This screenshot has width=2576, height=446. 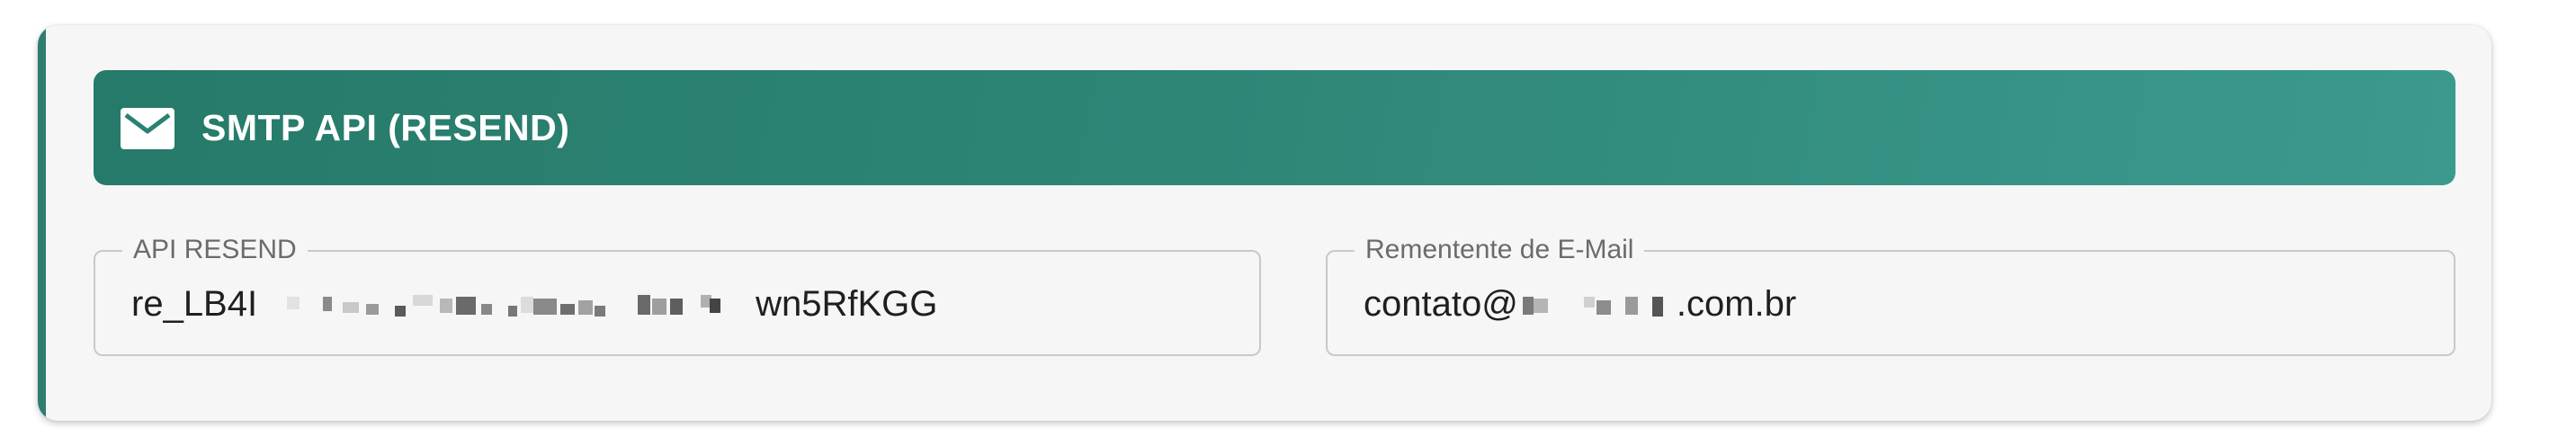 I want to click on api-key-prefix: re_LB4I, so click(x=194, y=304).